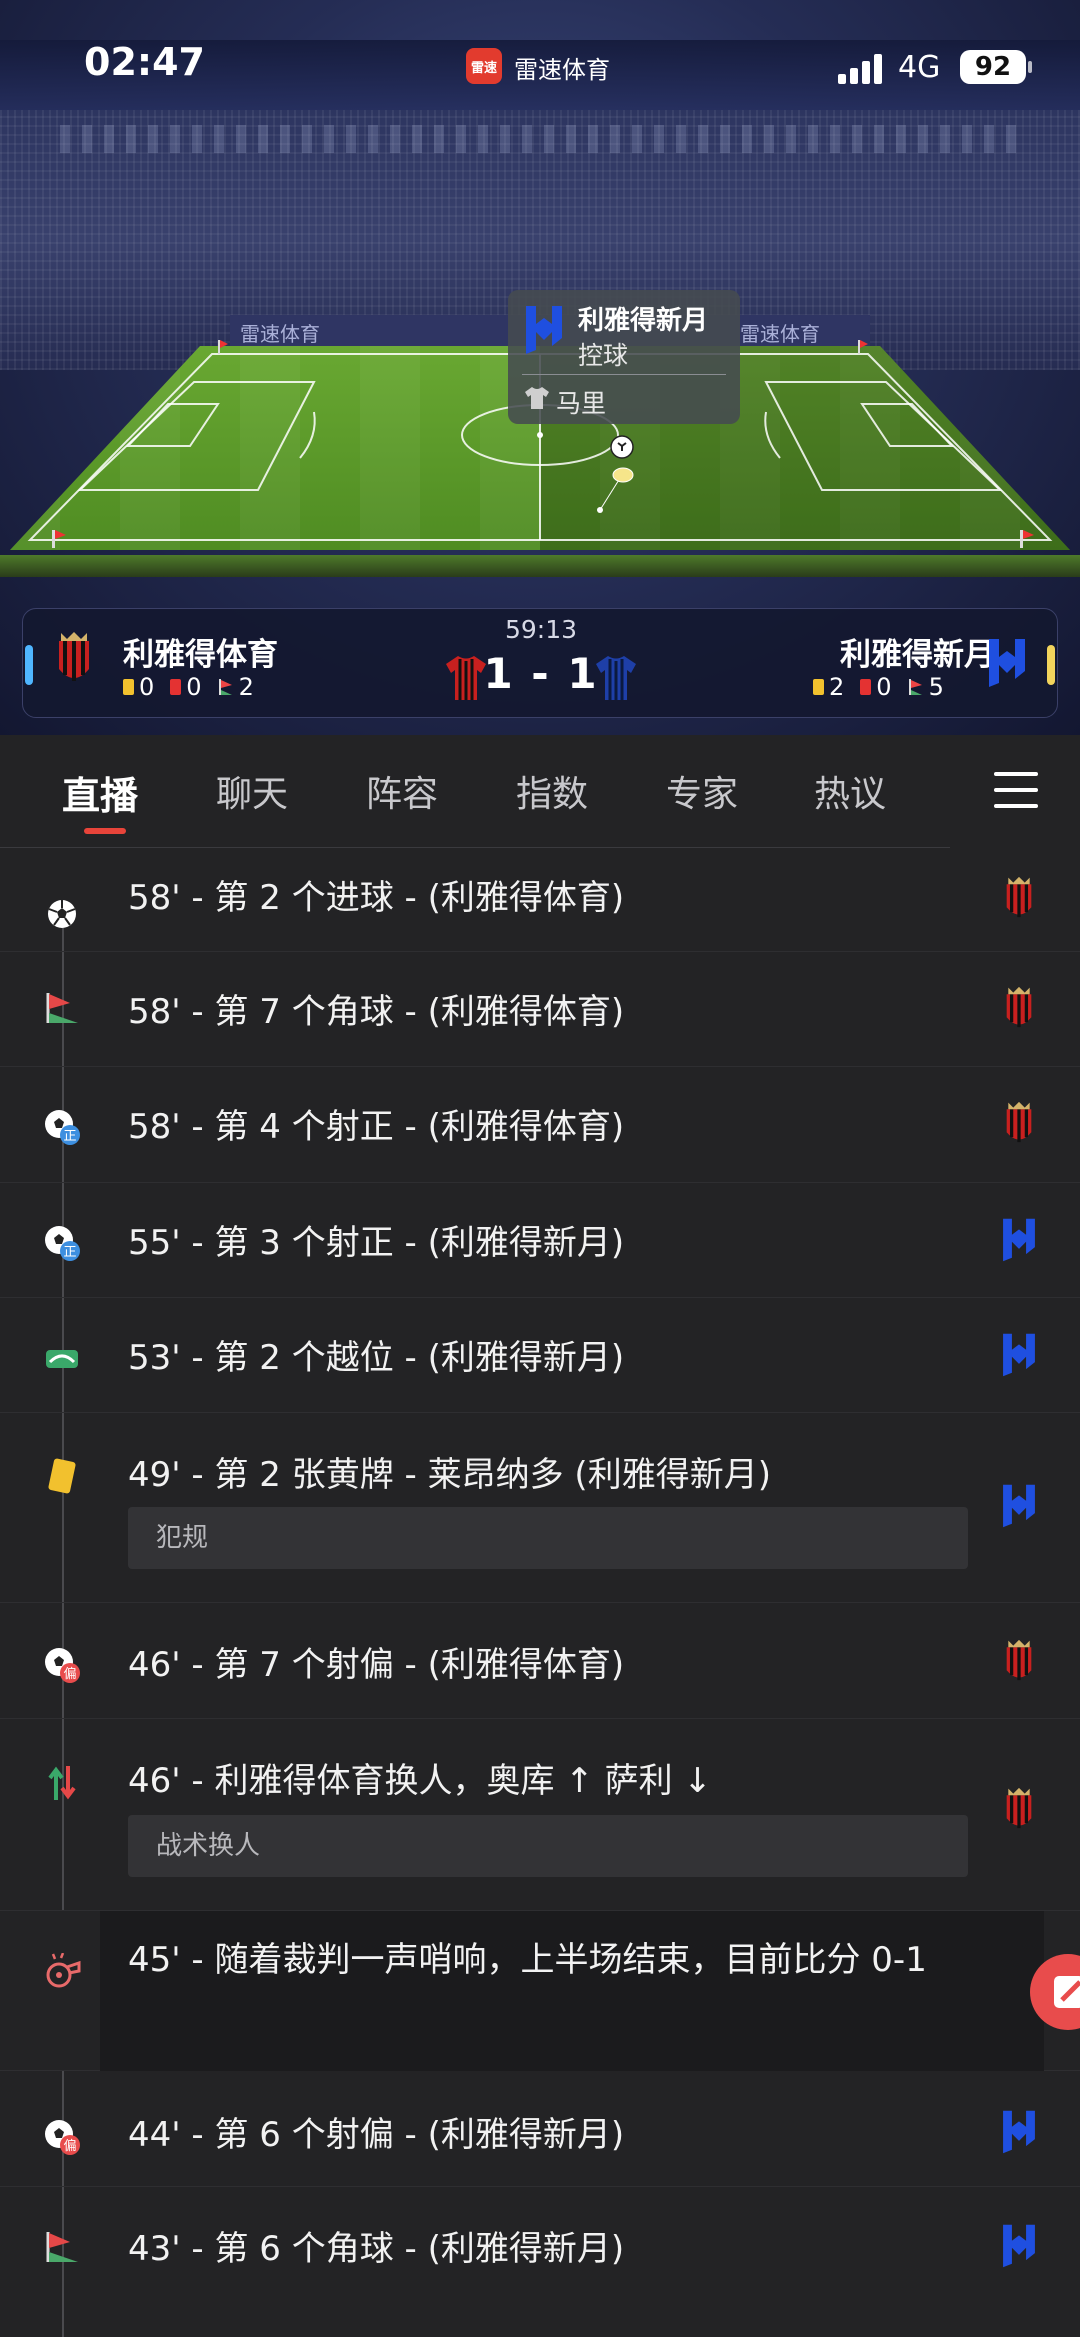 The width and height of the screenshot is (1080, 2337). Describe the element at coordinates (915, 687) in the screenshot. I see `corner-flag-icon` at that location.